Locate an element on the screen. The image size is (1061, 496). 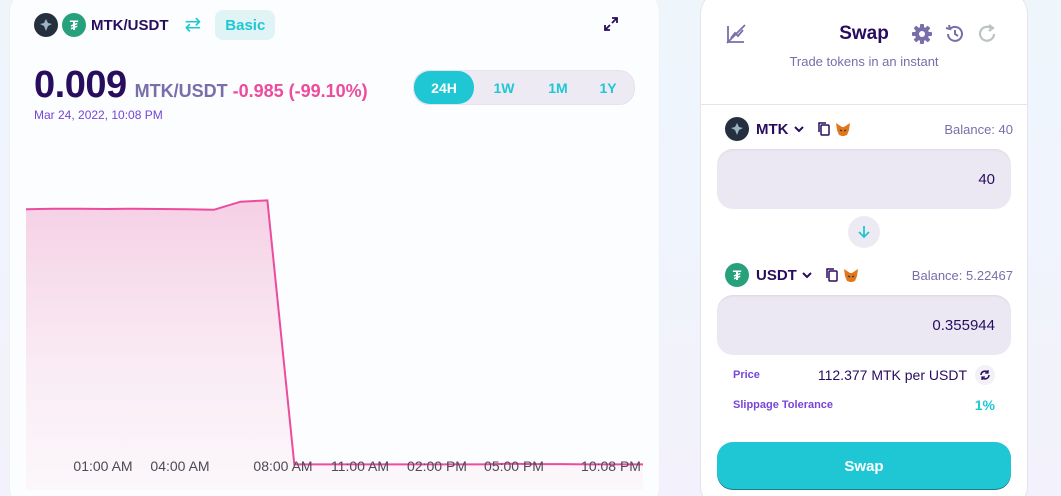
slippage-label: Slippage Tolerance is located at coordinates (783, 405).